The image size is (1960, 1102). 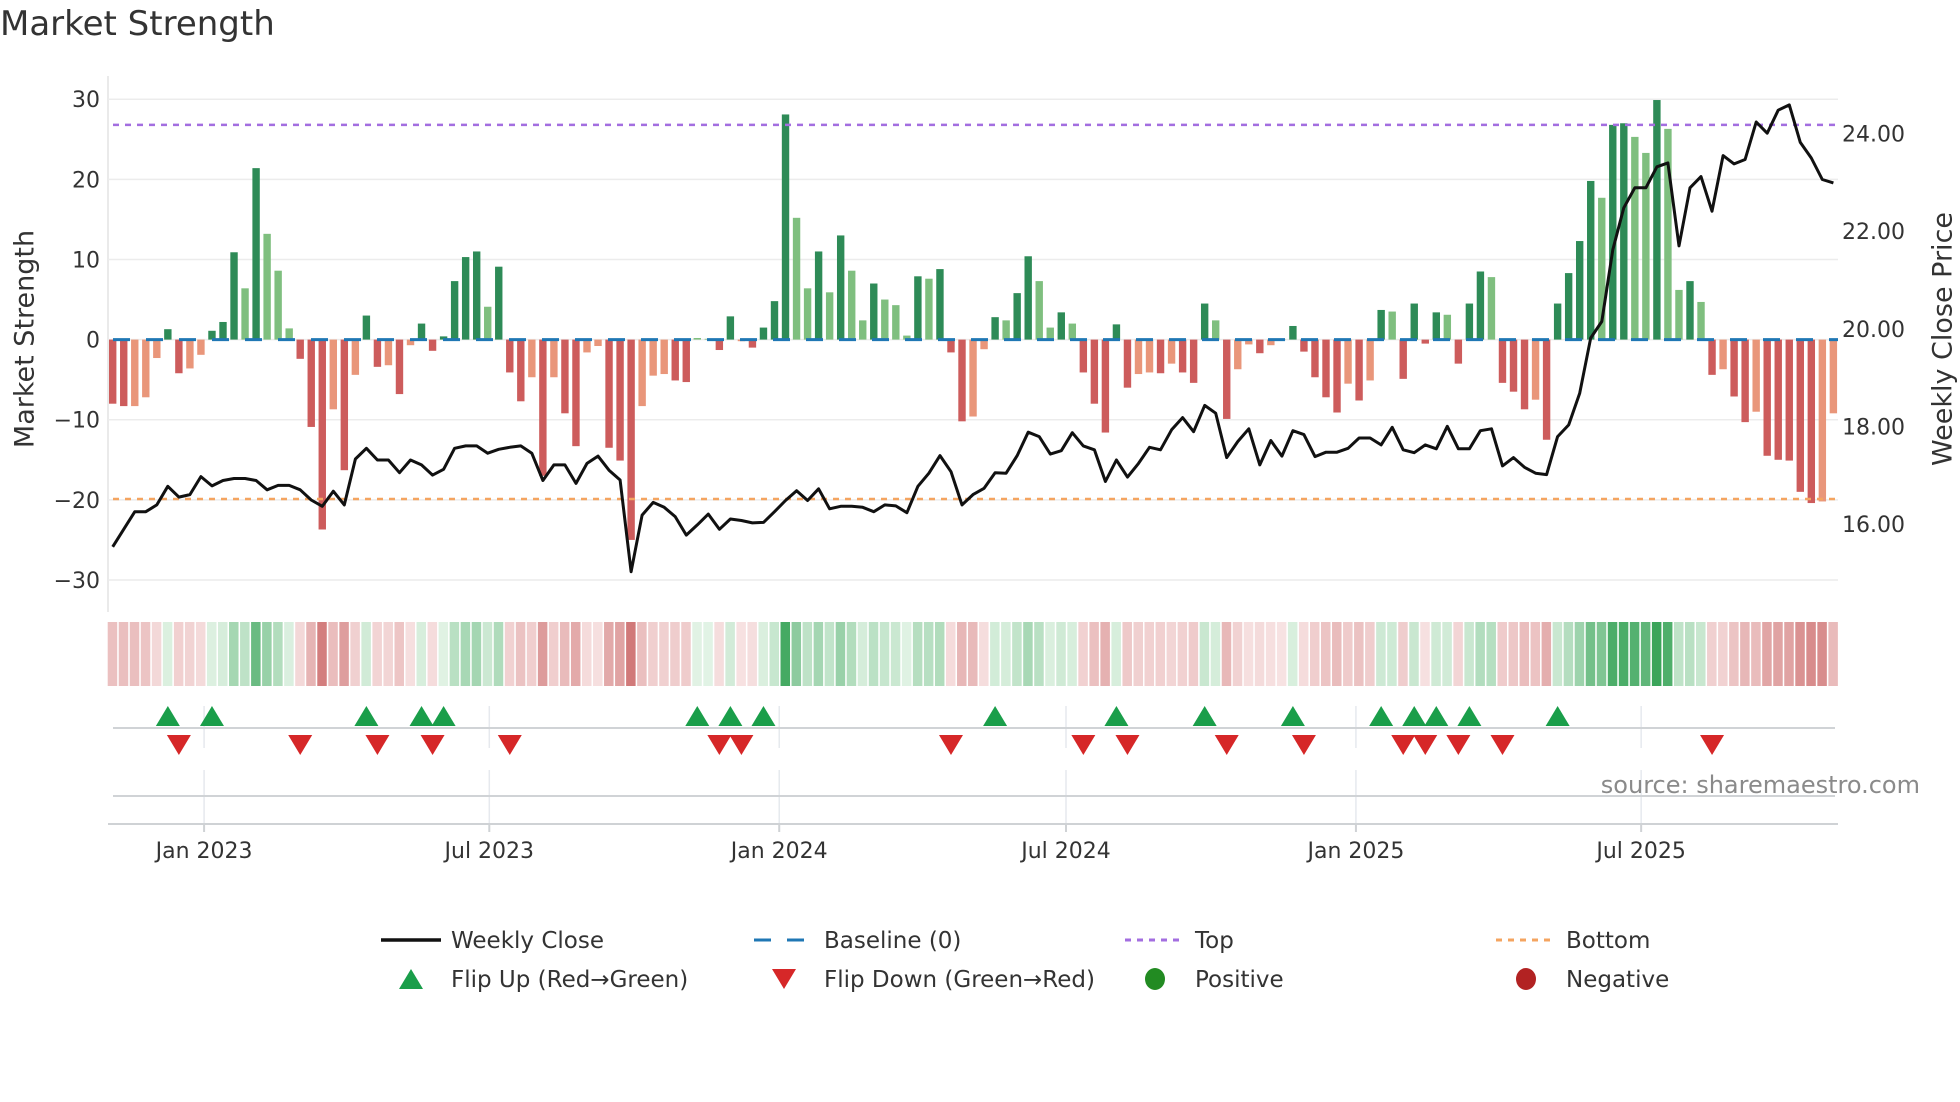 I want to click on legend-item: Flip Down (Green→Red), so click(x=933, y=980).